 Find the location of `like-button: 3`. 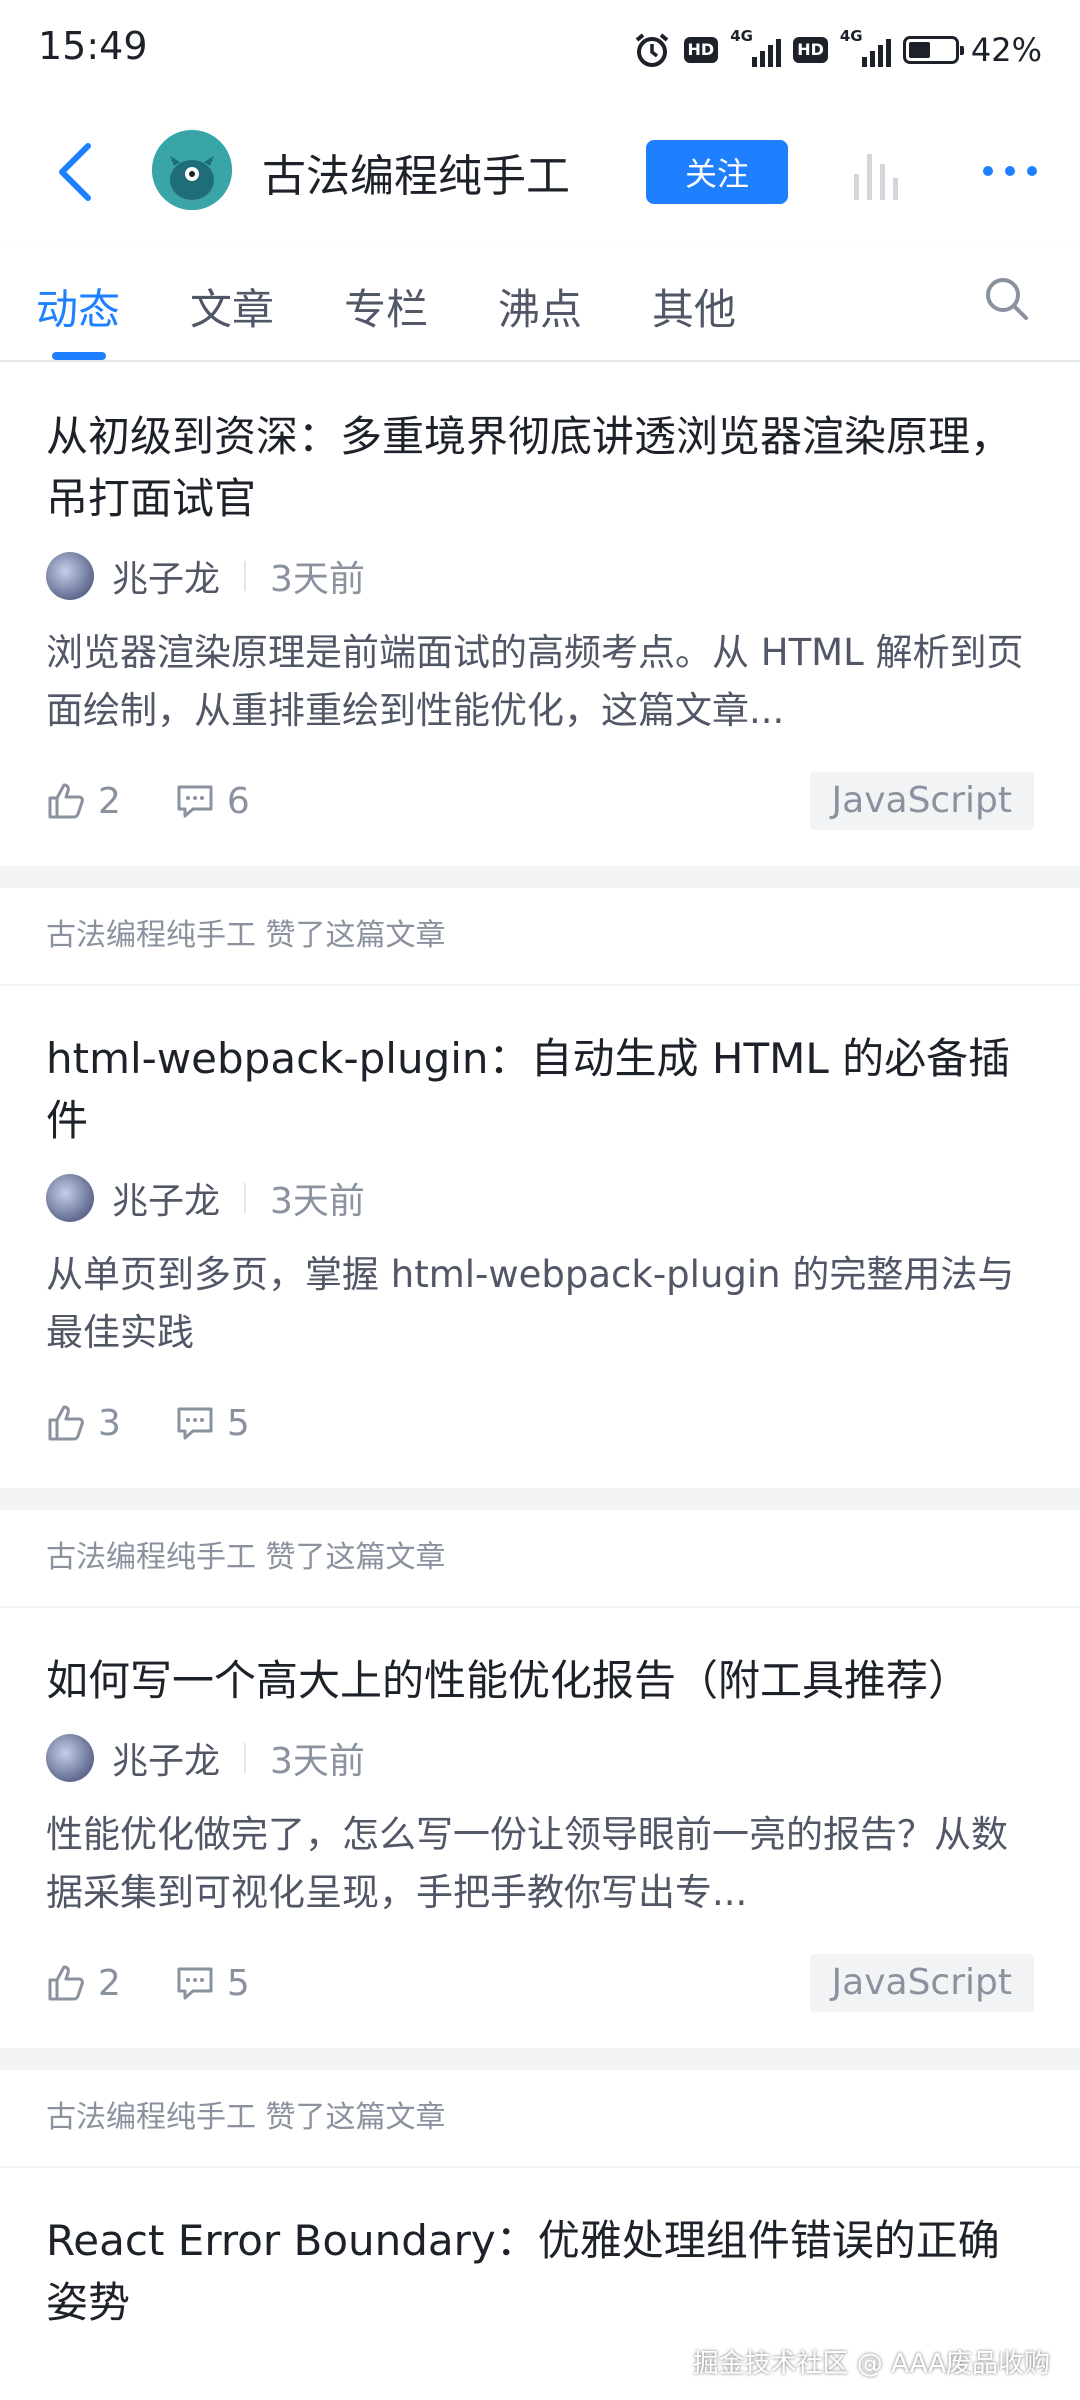

like-button: 3 is located at coordinates (83, 1423).